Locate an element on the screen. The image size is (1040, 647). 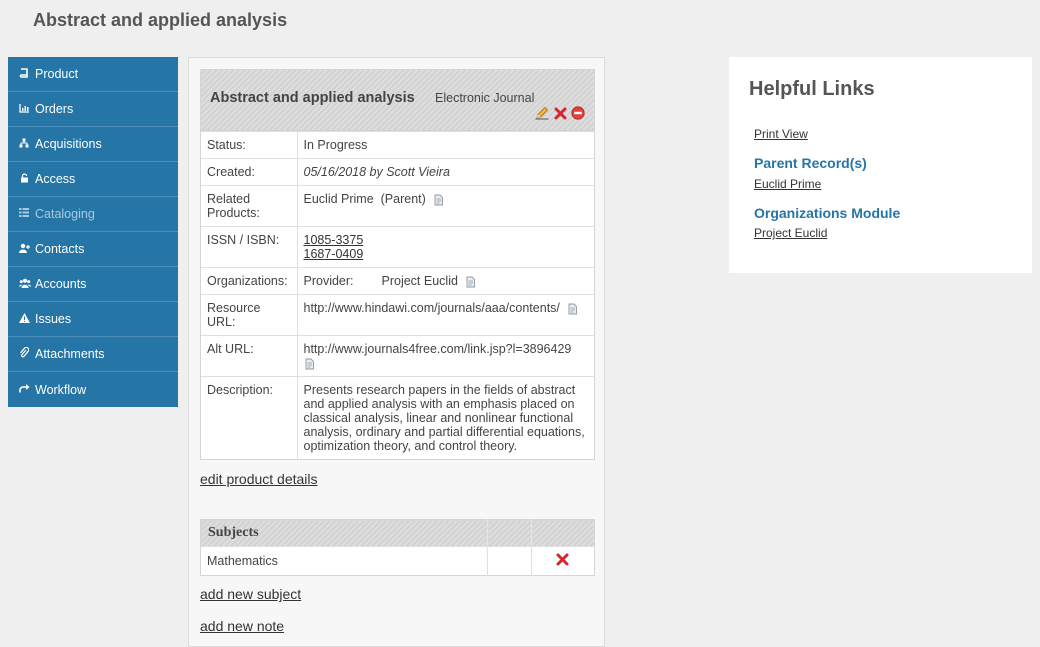
sidebar-item-label: Orders is located at coordinates (54, 109).